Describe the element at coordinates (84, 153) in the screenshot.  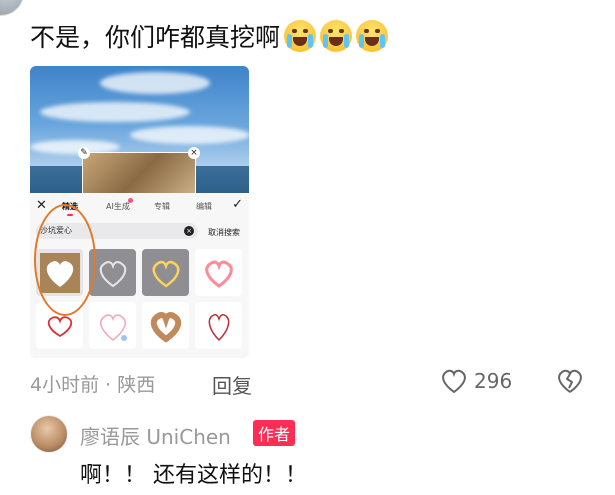
I see `edit-icon: ✎` at that location.